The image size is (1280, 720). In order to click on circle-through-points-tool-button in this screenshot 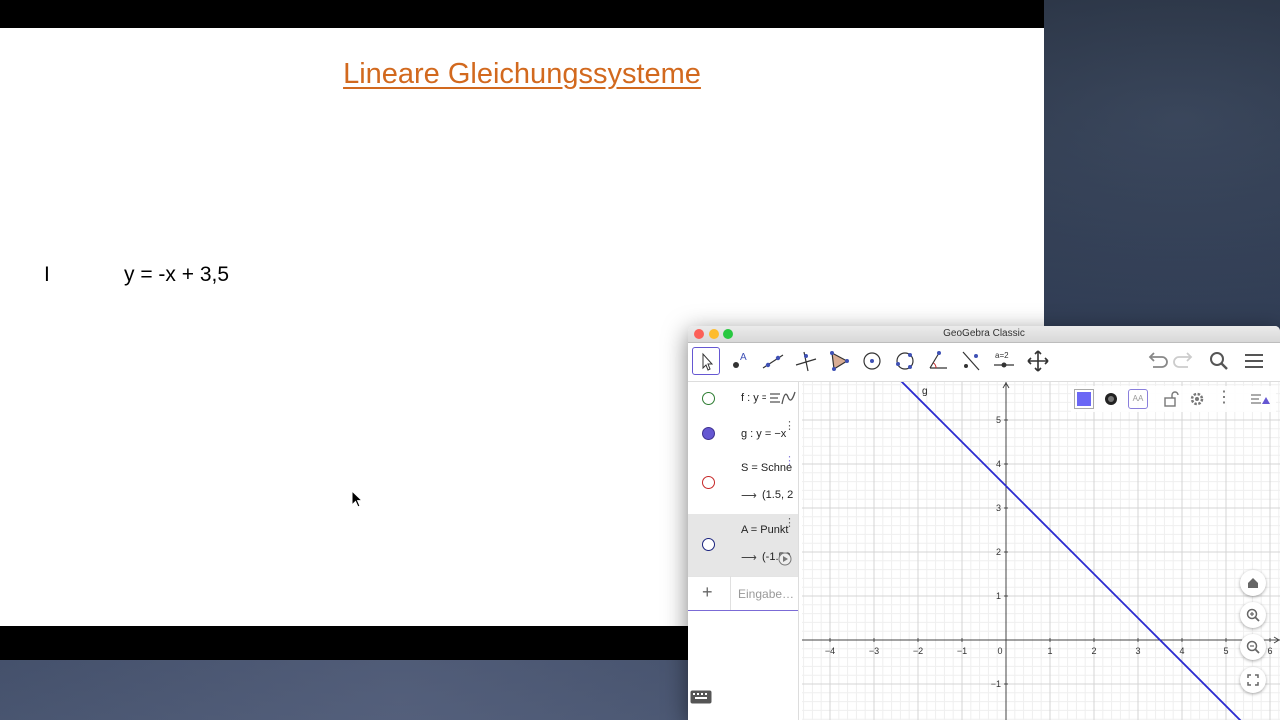, I will do `click(905, 361)`.